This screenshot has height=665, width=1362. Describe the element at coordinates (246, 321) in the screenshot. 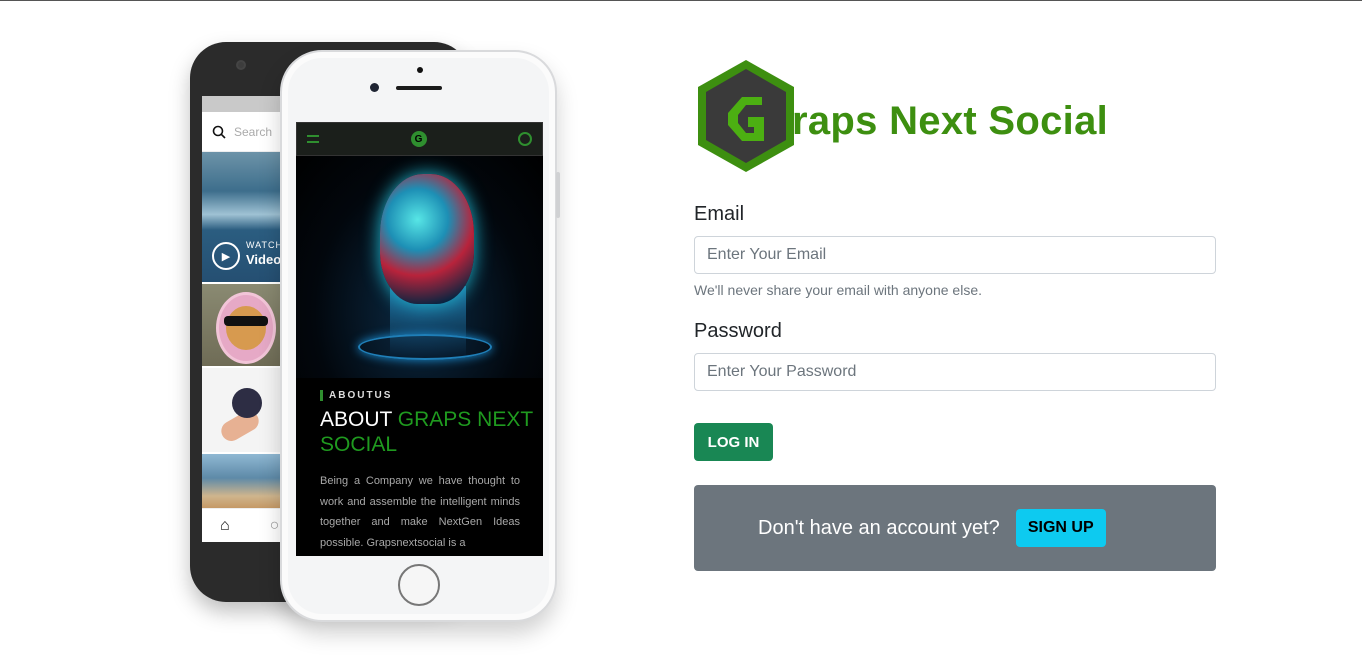

I see `sunglasses-shape` at that location.